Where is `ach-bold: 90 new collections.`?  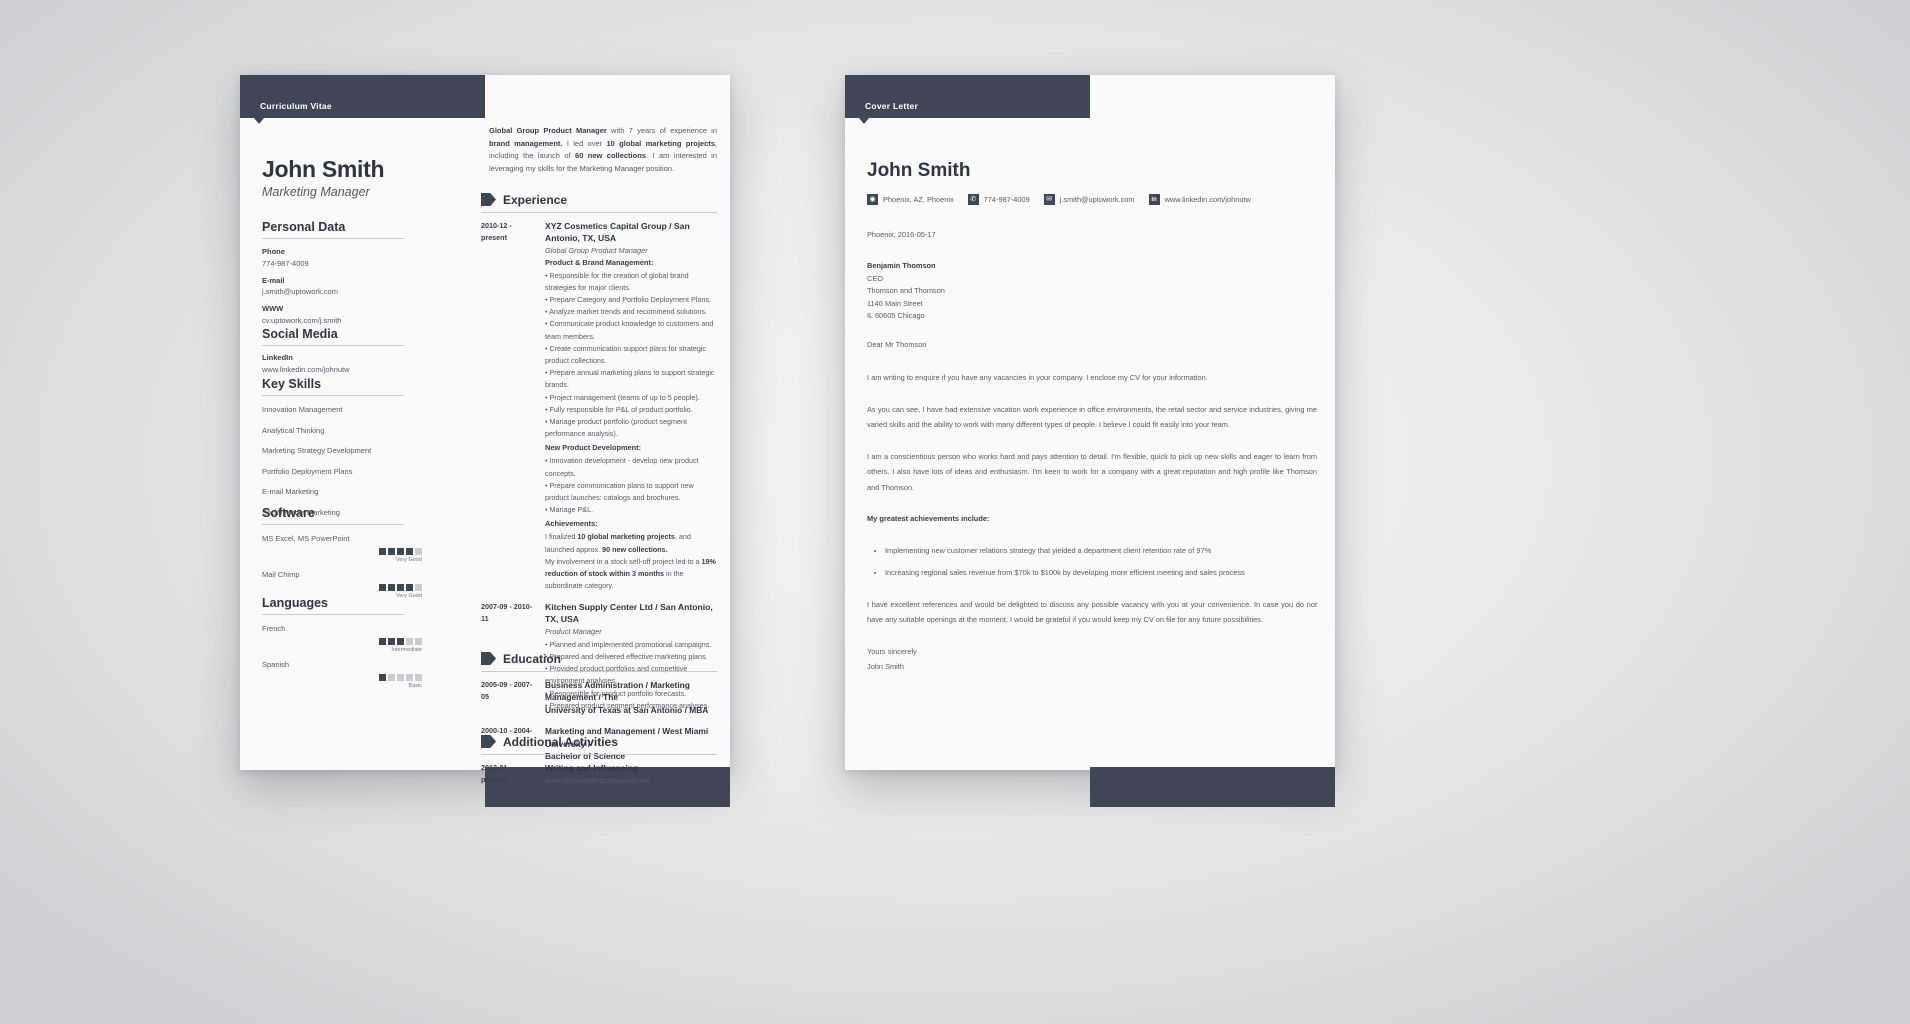
ach-bold: 90 new collections. is located at coordinates (635, 549).